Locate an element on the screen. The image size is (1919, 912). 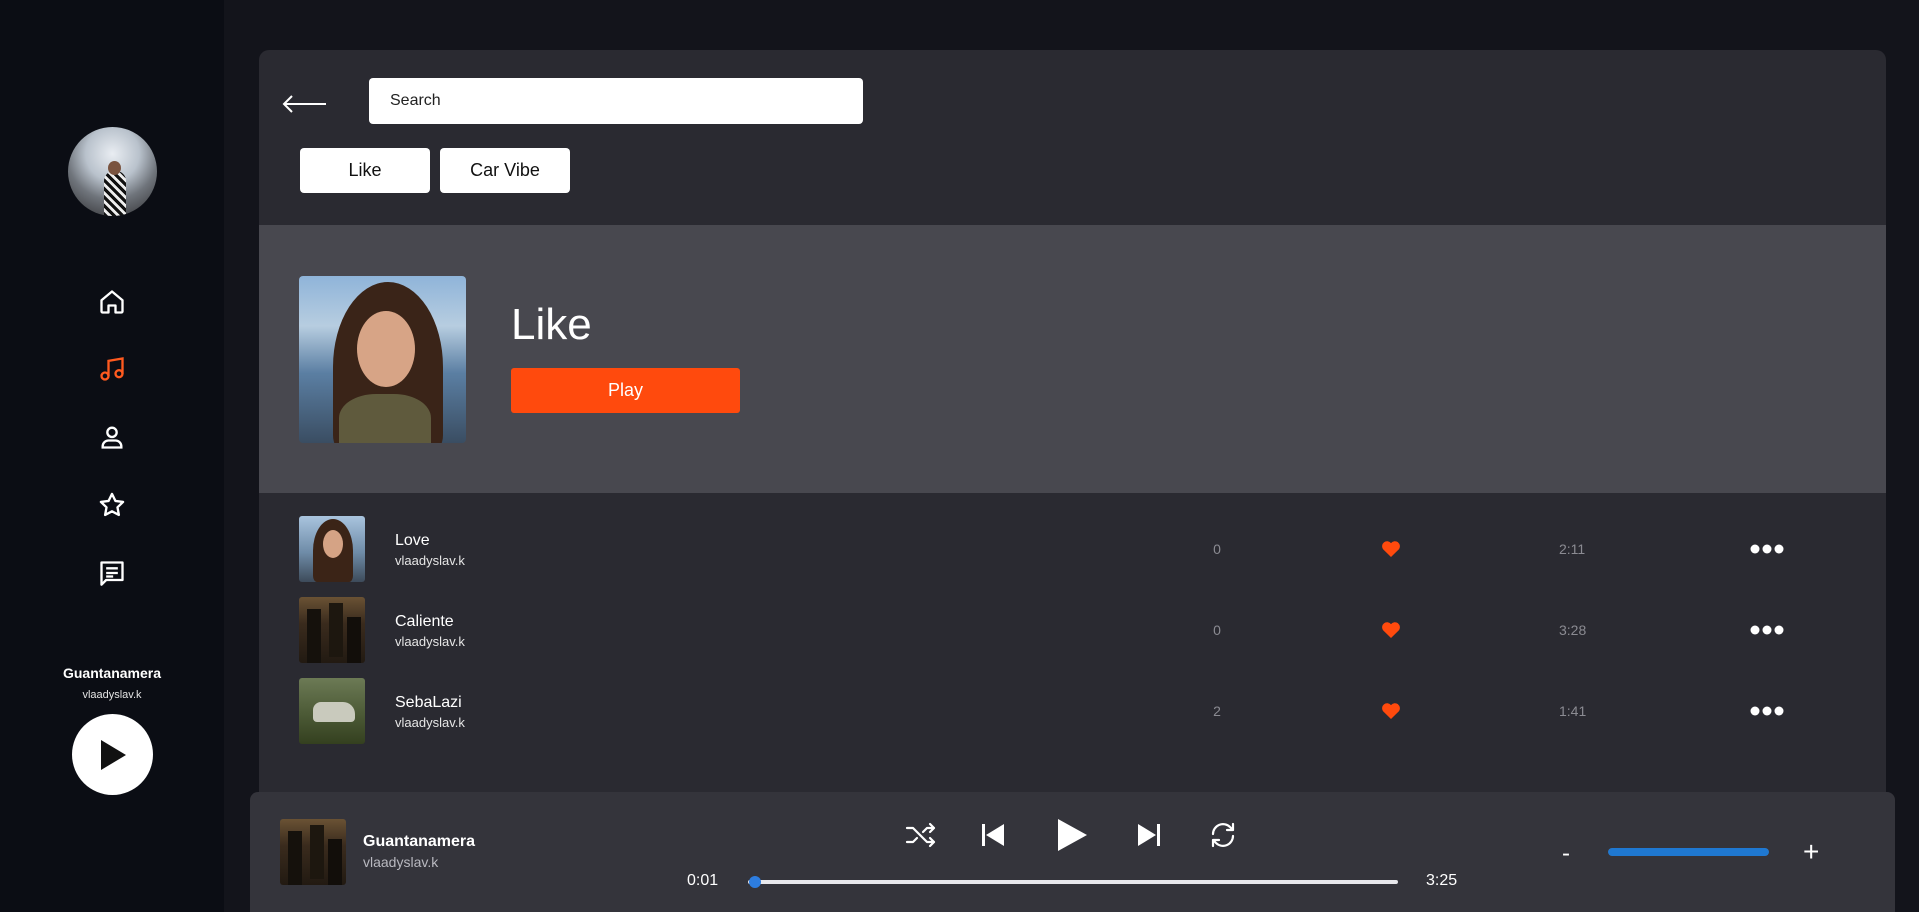
track-title: Caliente is located at coordinates (424, 621).